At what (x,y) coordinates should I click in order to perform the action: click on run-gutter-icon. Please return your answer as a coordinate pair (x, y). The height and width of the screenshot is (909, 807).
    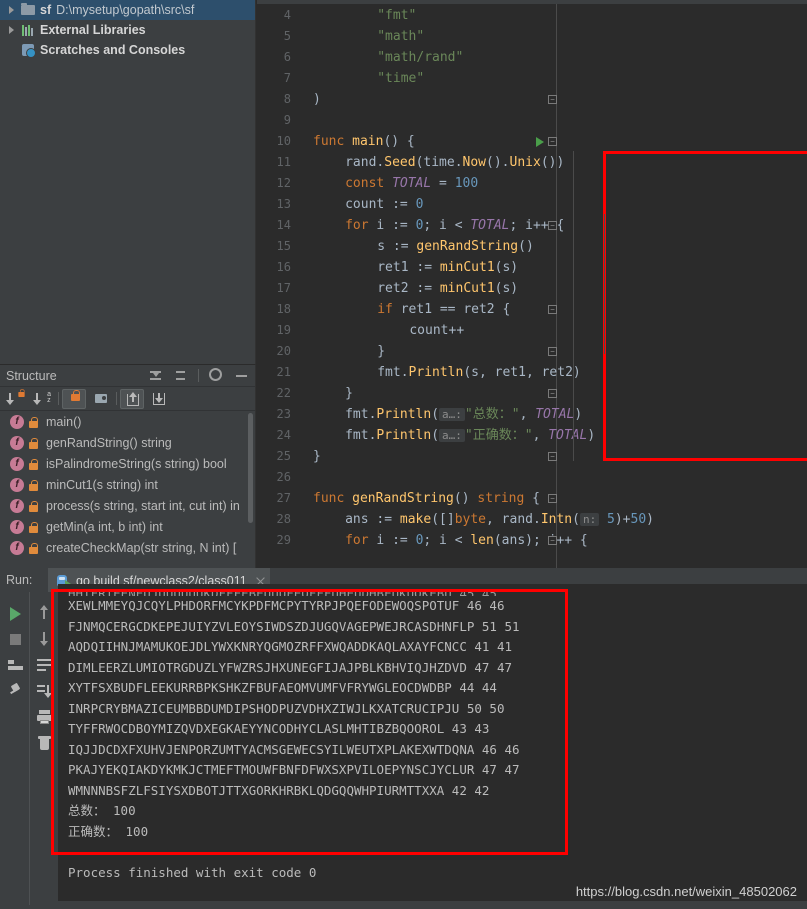
    Looking at the image, I should click on (540, 142).